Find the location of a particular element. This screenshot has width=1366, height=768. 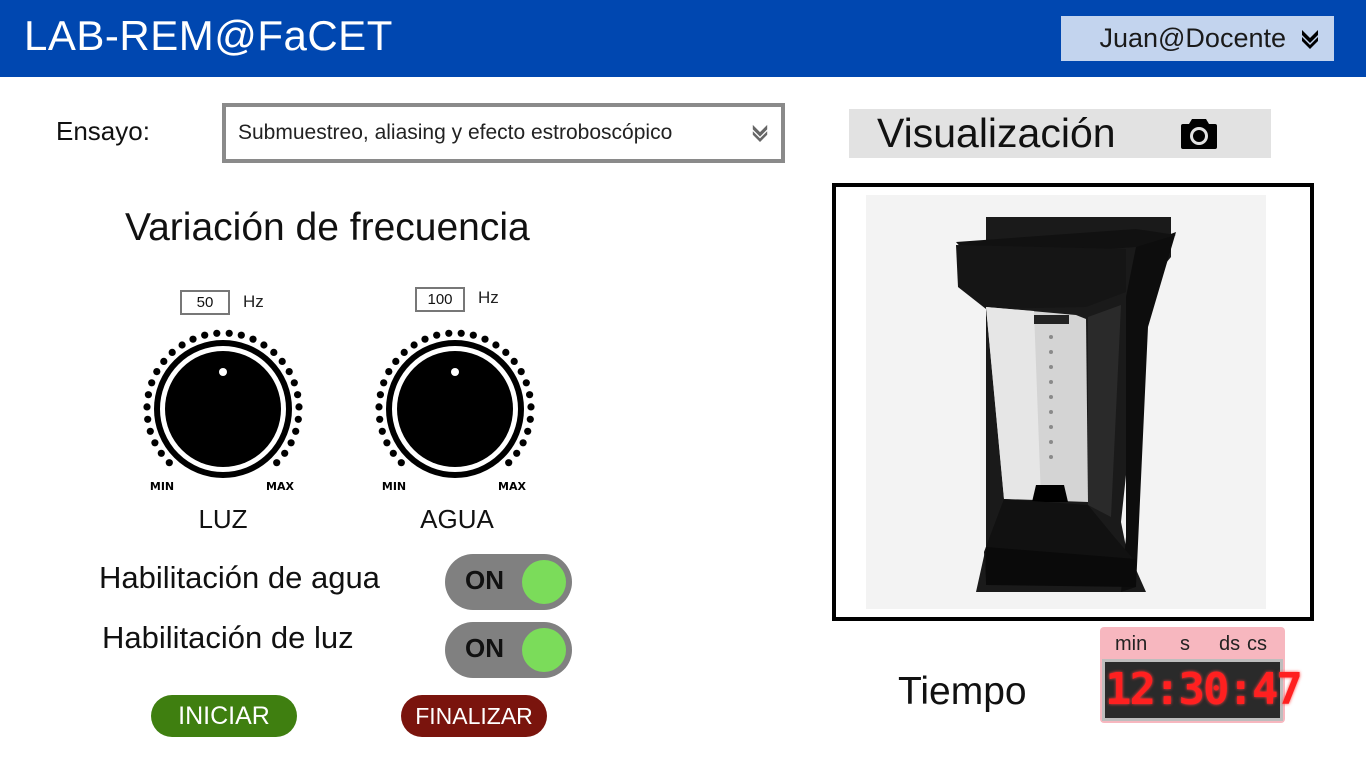

water-enable-label: Habilitación de agua is located at coordinates (239, 577).